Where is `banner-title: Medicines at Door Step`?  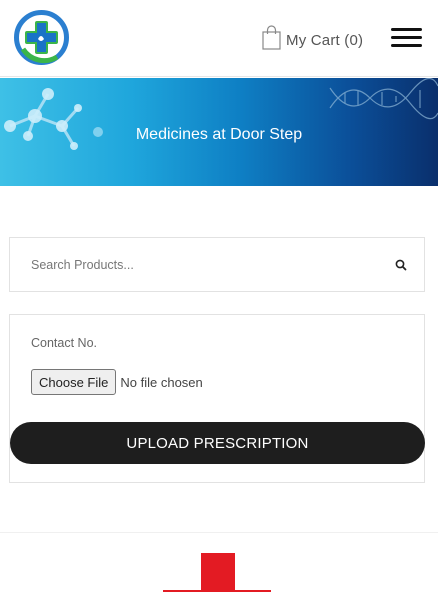 banner-title: Medicines at Door Step is located at coordinates (219, 134).